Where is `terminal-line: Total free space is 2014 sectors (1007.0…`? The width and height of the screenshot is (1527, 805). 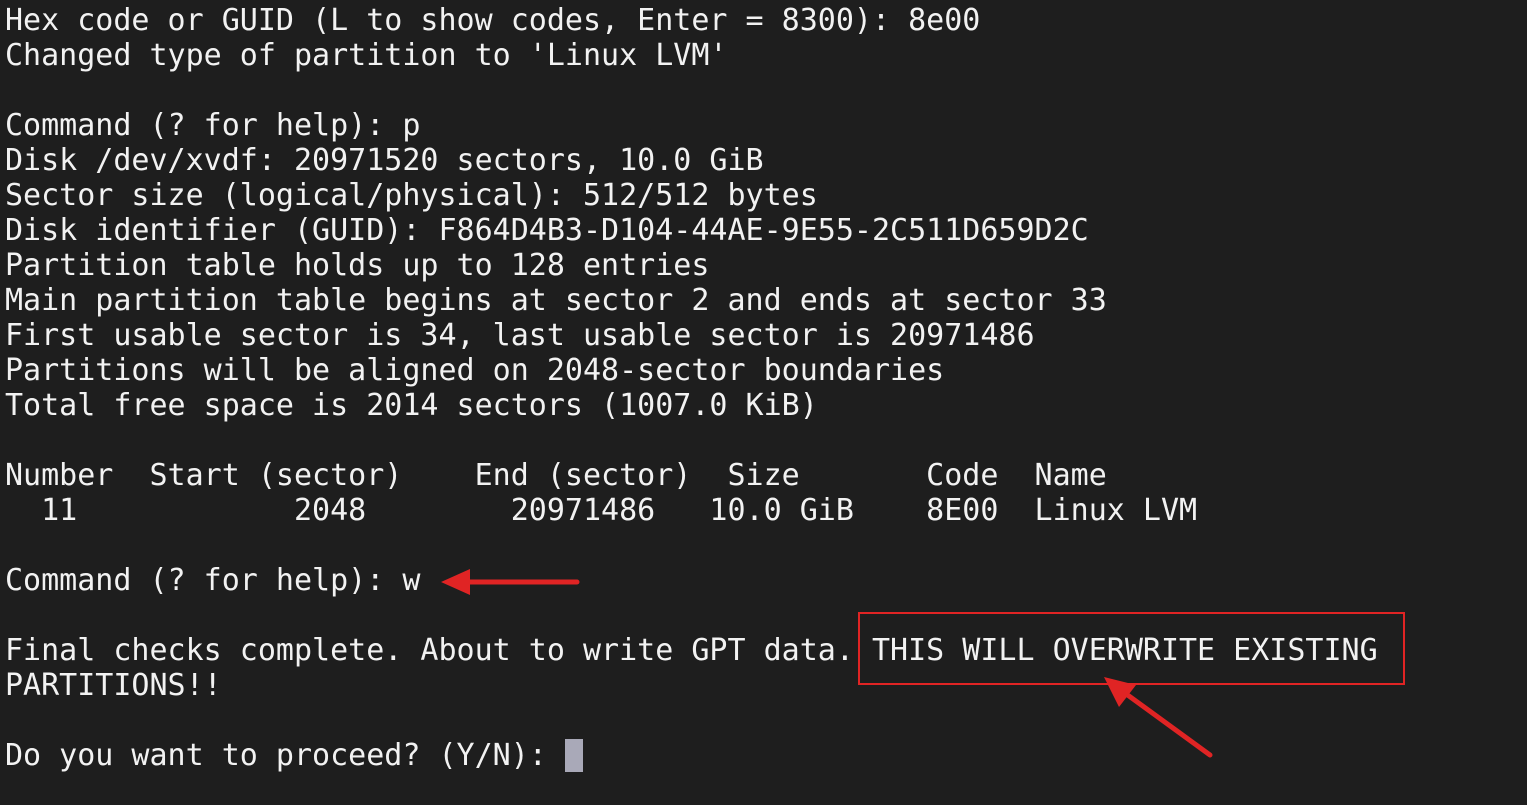 terminal-line: Total free space is 2014 sectors (1007.0… is located at coordinates (411, 405).